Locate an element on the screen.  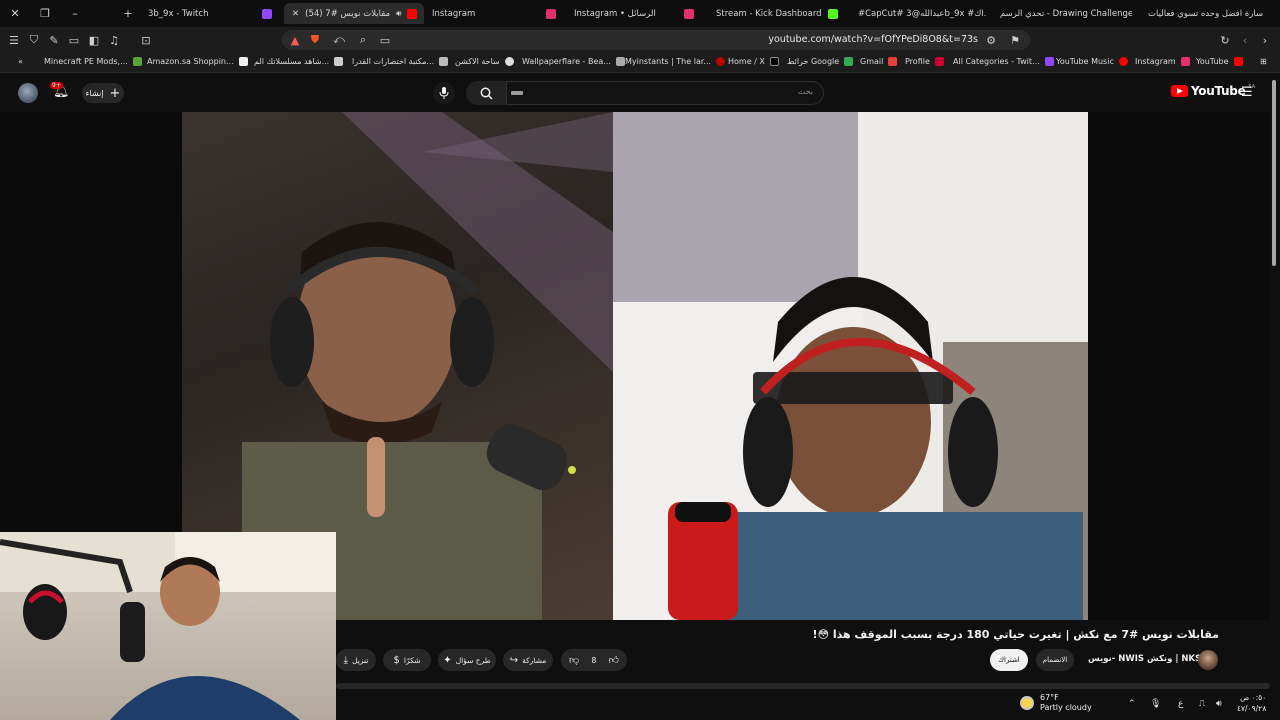
tab-youtube-active: ✕ (54) مقابلات نويس #7 🔊︎ is located at coordinates (354, 13).